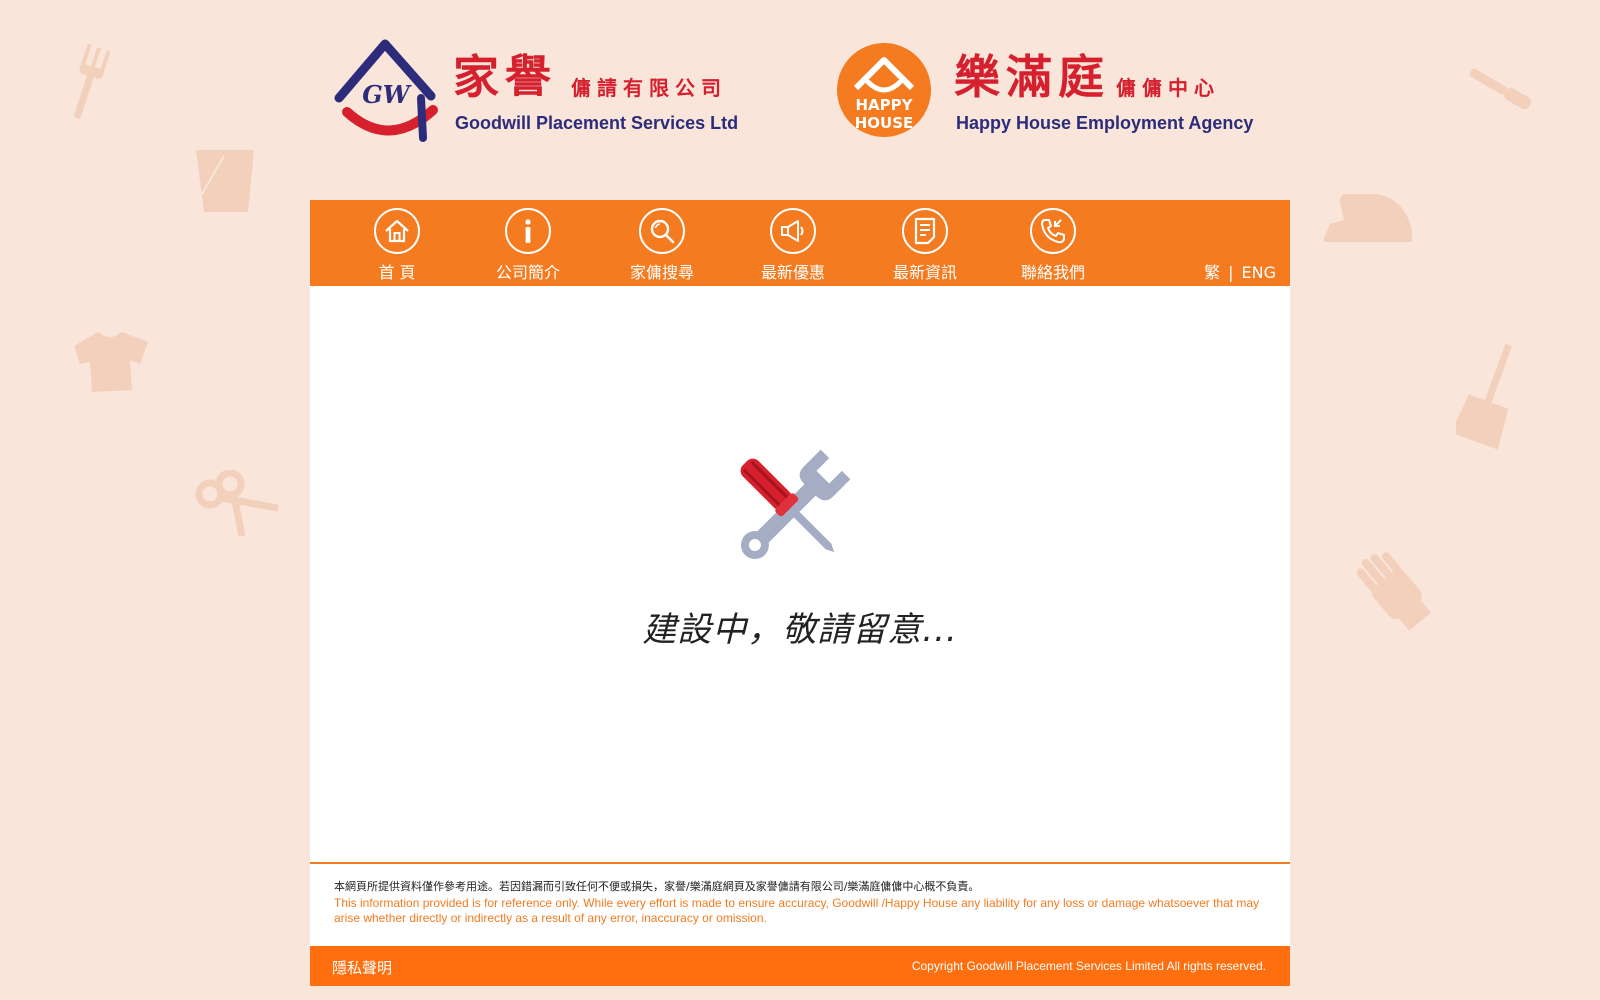  What do you see at coordinates (1168, 88) in the screenshot?
I see `happy-house-sub-cn: 傭傭中心` at bounding box center [1168, 88].